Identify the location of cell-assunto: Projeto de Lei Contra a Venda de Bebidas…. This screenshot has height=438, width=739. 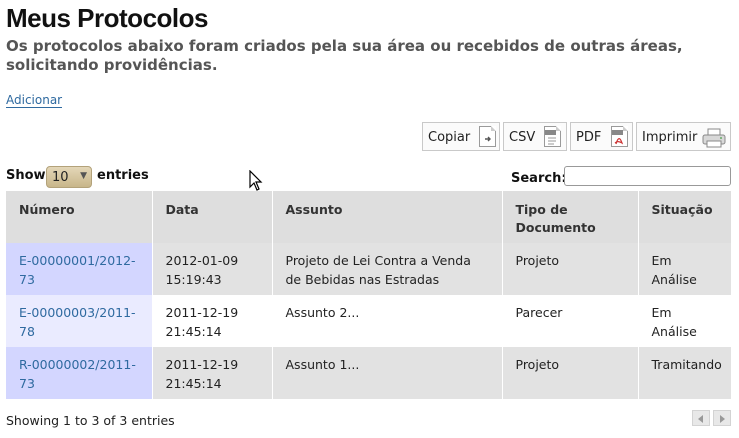
(387, 269).